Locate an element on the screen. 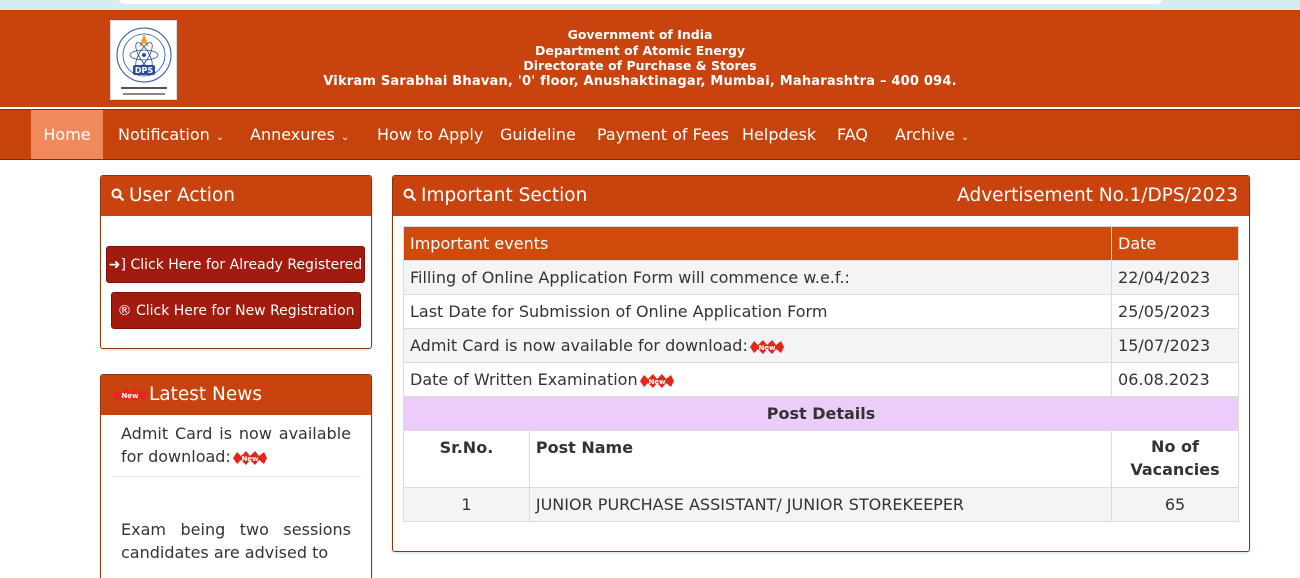 This screenshot has height=578, width=1300. nav-archive: Archive ⌄ is located at coordinates (932, 134).